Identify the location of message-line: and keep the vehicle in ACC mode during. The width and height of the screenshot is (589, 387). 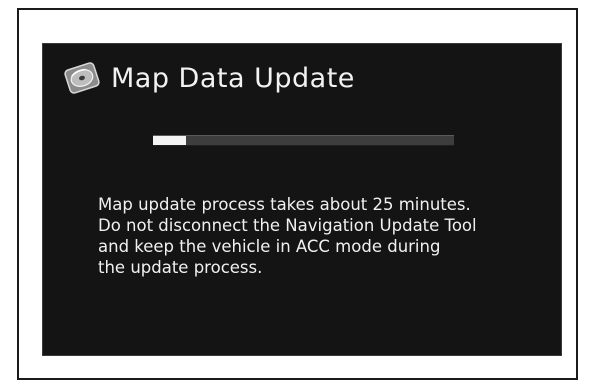
(269, 246).